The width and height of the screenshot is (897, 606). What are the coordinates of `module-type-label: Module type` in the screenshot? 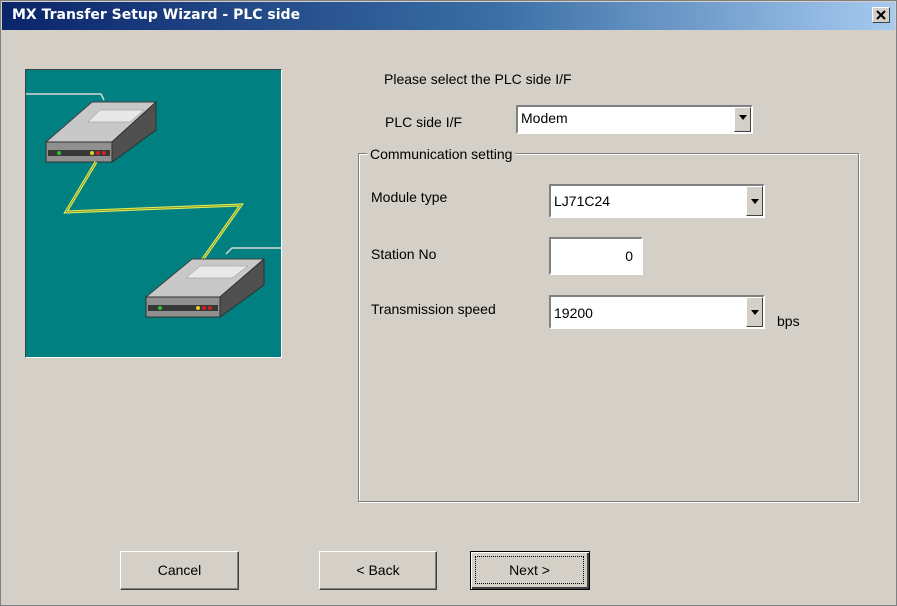 It's located at (409, 197).